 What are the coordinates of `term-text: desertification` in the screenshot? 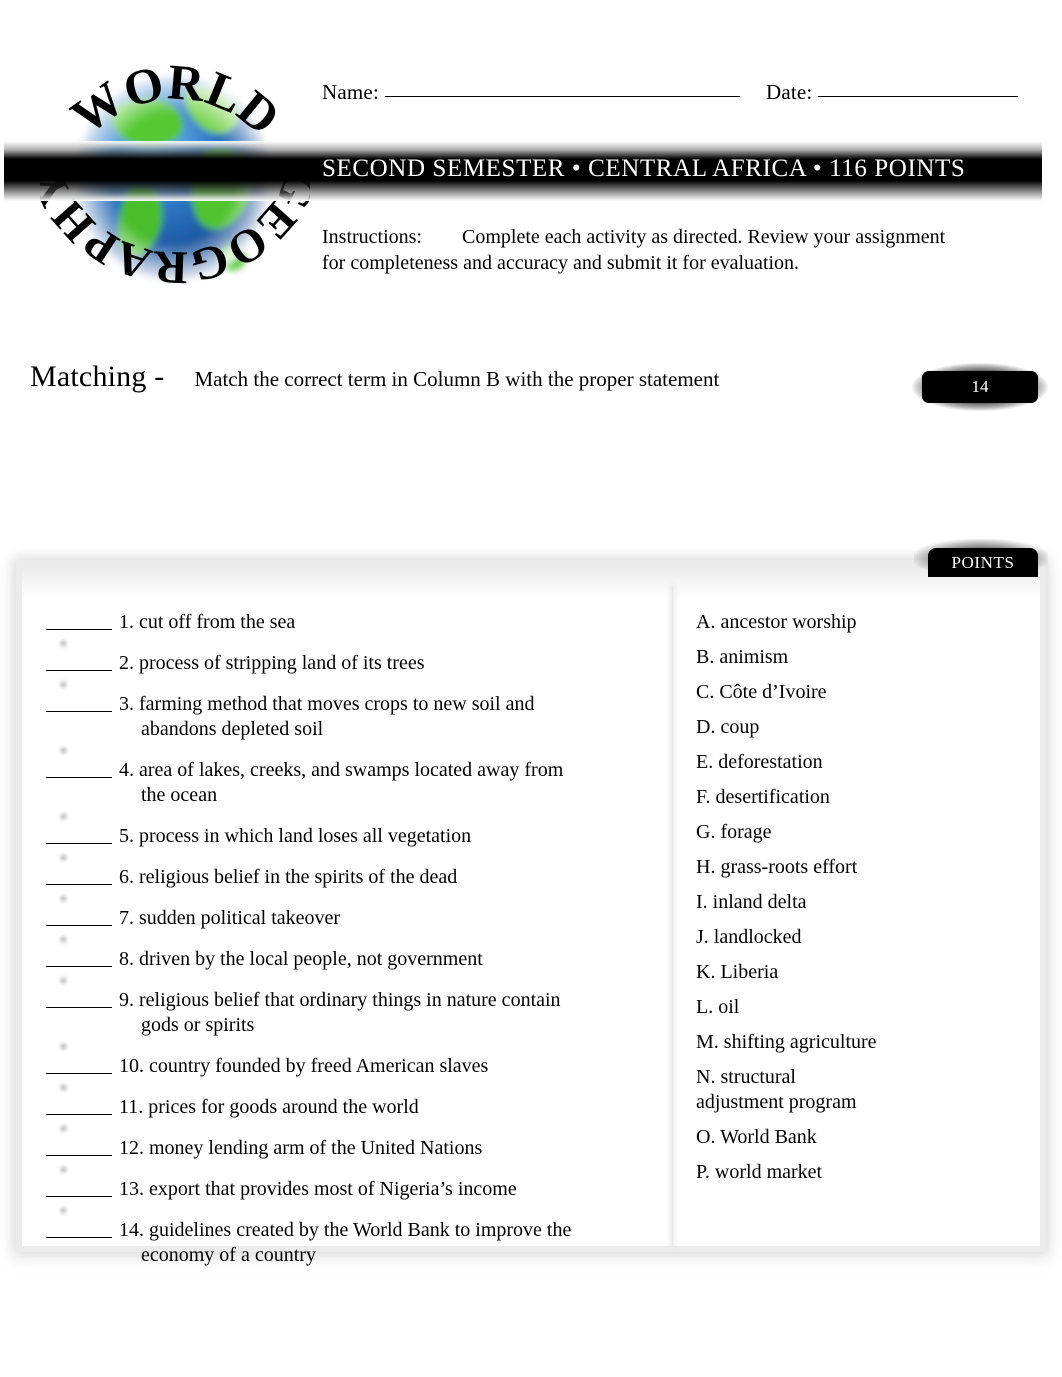 It's located at (772, 797).